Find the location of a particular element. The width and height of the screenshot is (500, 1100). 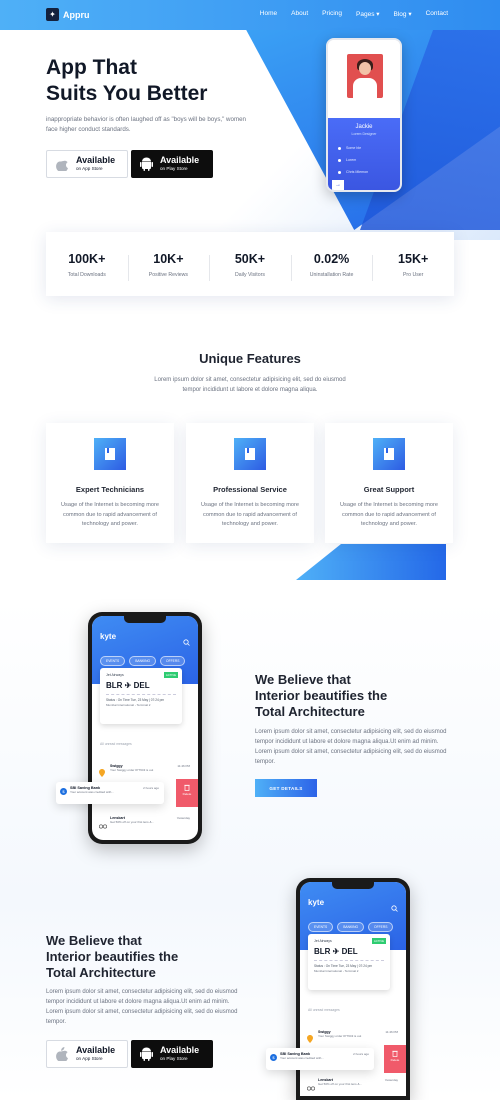

stat-item: 100K+ Total Downloads is located at coordinates (87, 264).